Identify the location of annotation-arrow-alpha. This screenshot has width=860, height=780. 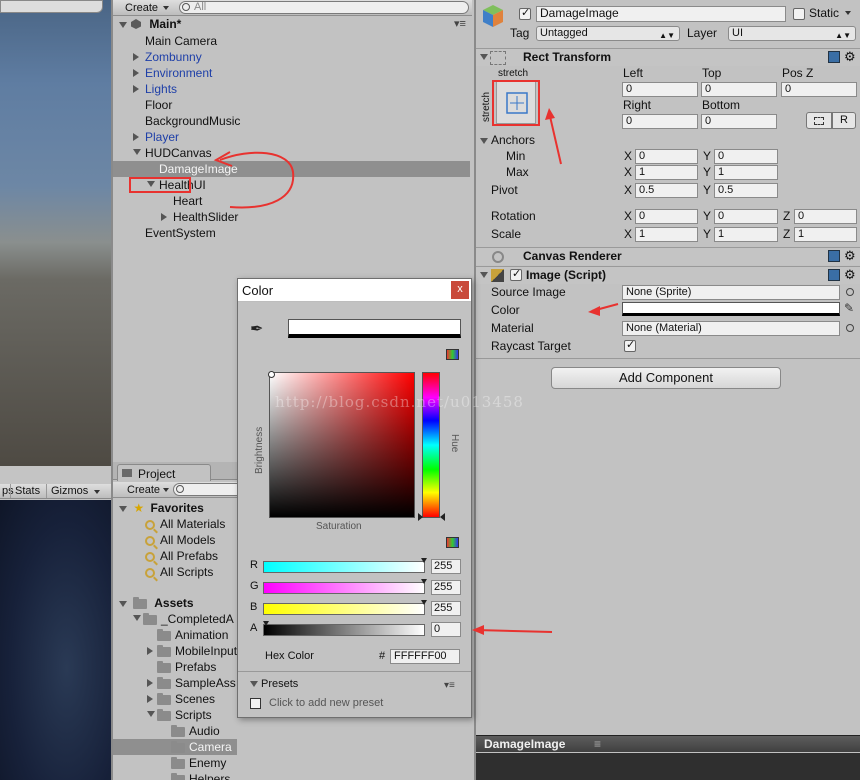
(514, 631).